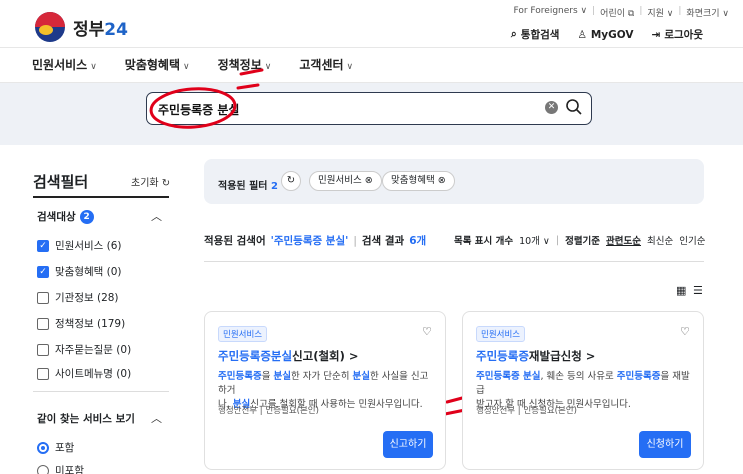 This screenshot has width=743, height=474. What do you see at coordinates (665, 444) in the screenshot?
I see `apply-button: 신청하기` at bounding box center [665, 444].